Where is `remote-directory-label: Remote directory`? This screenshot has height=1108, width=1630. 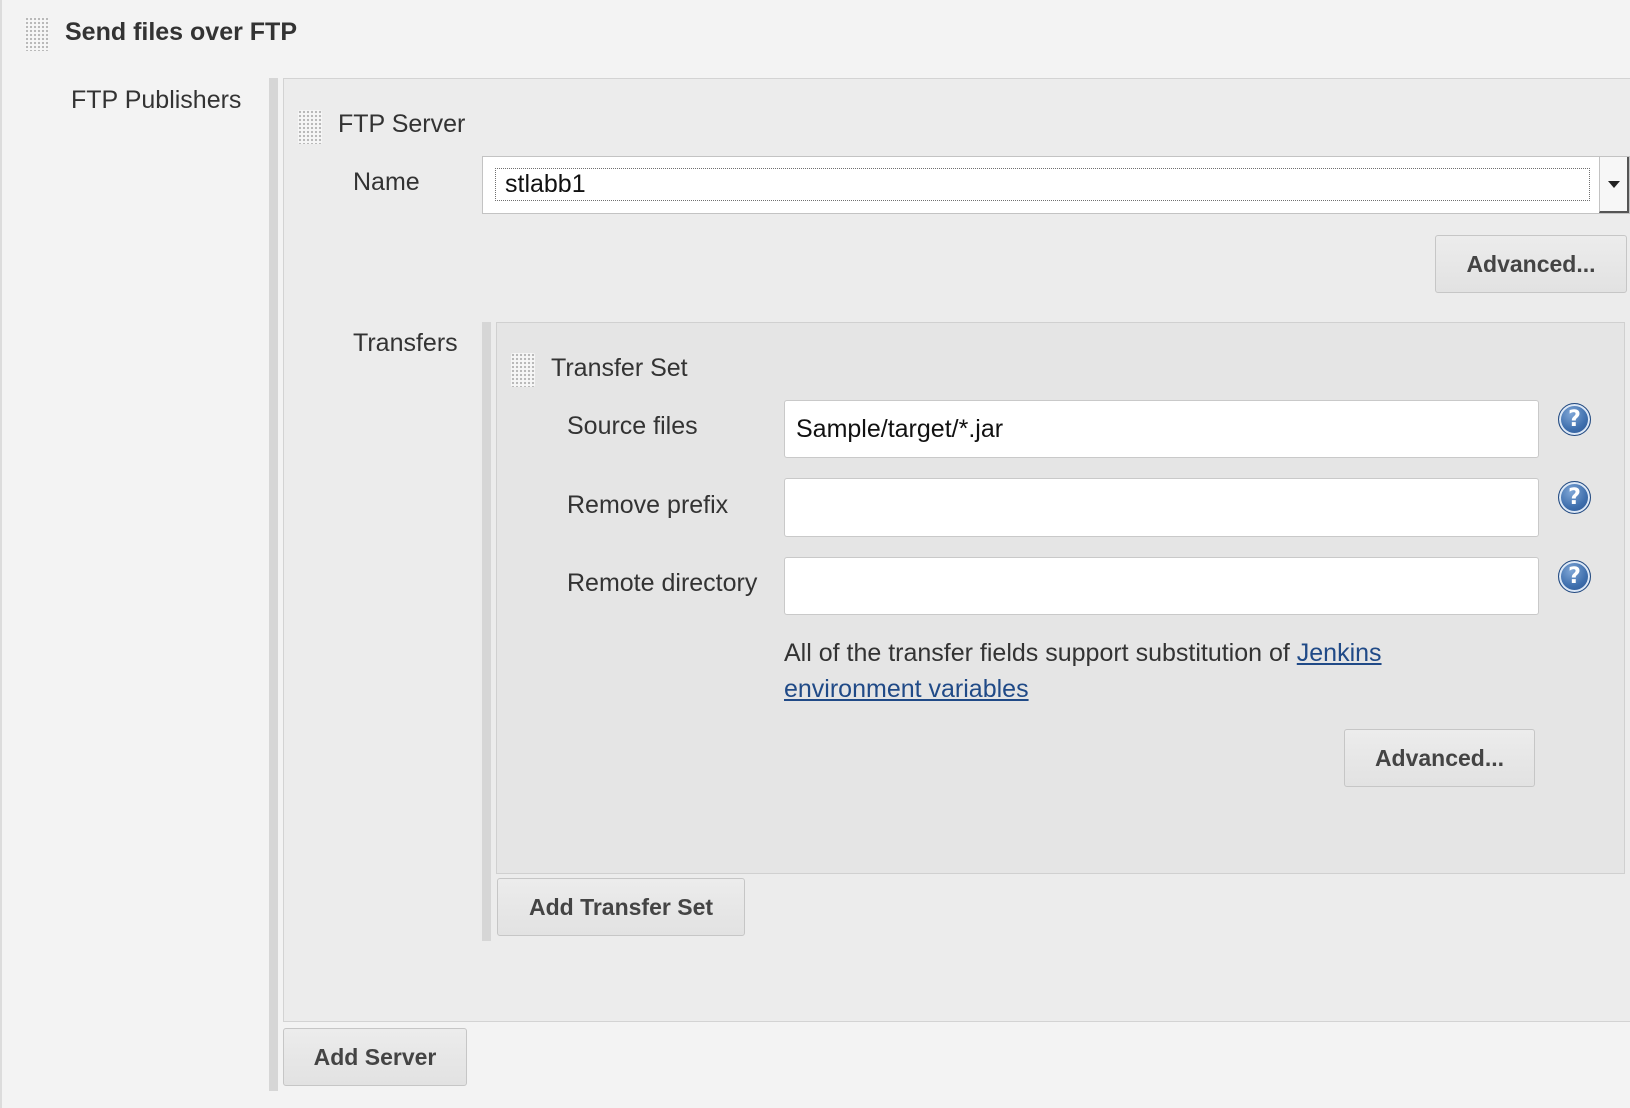 remote-directory-label: Remote directory is located at coordinates (662, 583).